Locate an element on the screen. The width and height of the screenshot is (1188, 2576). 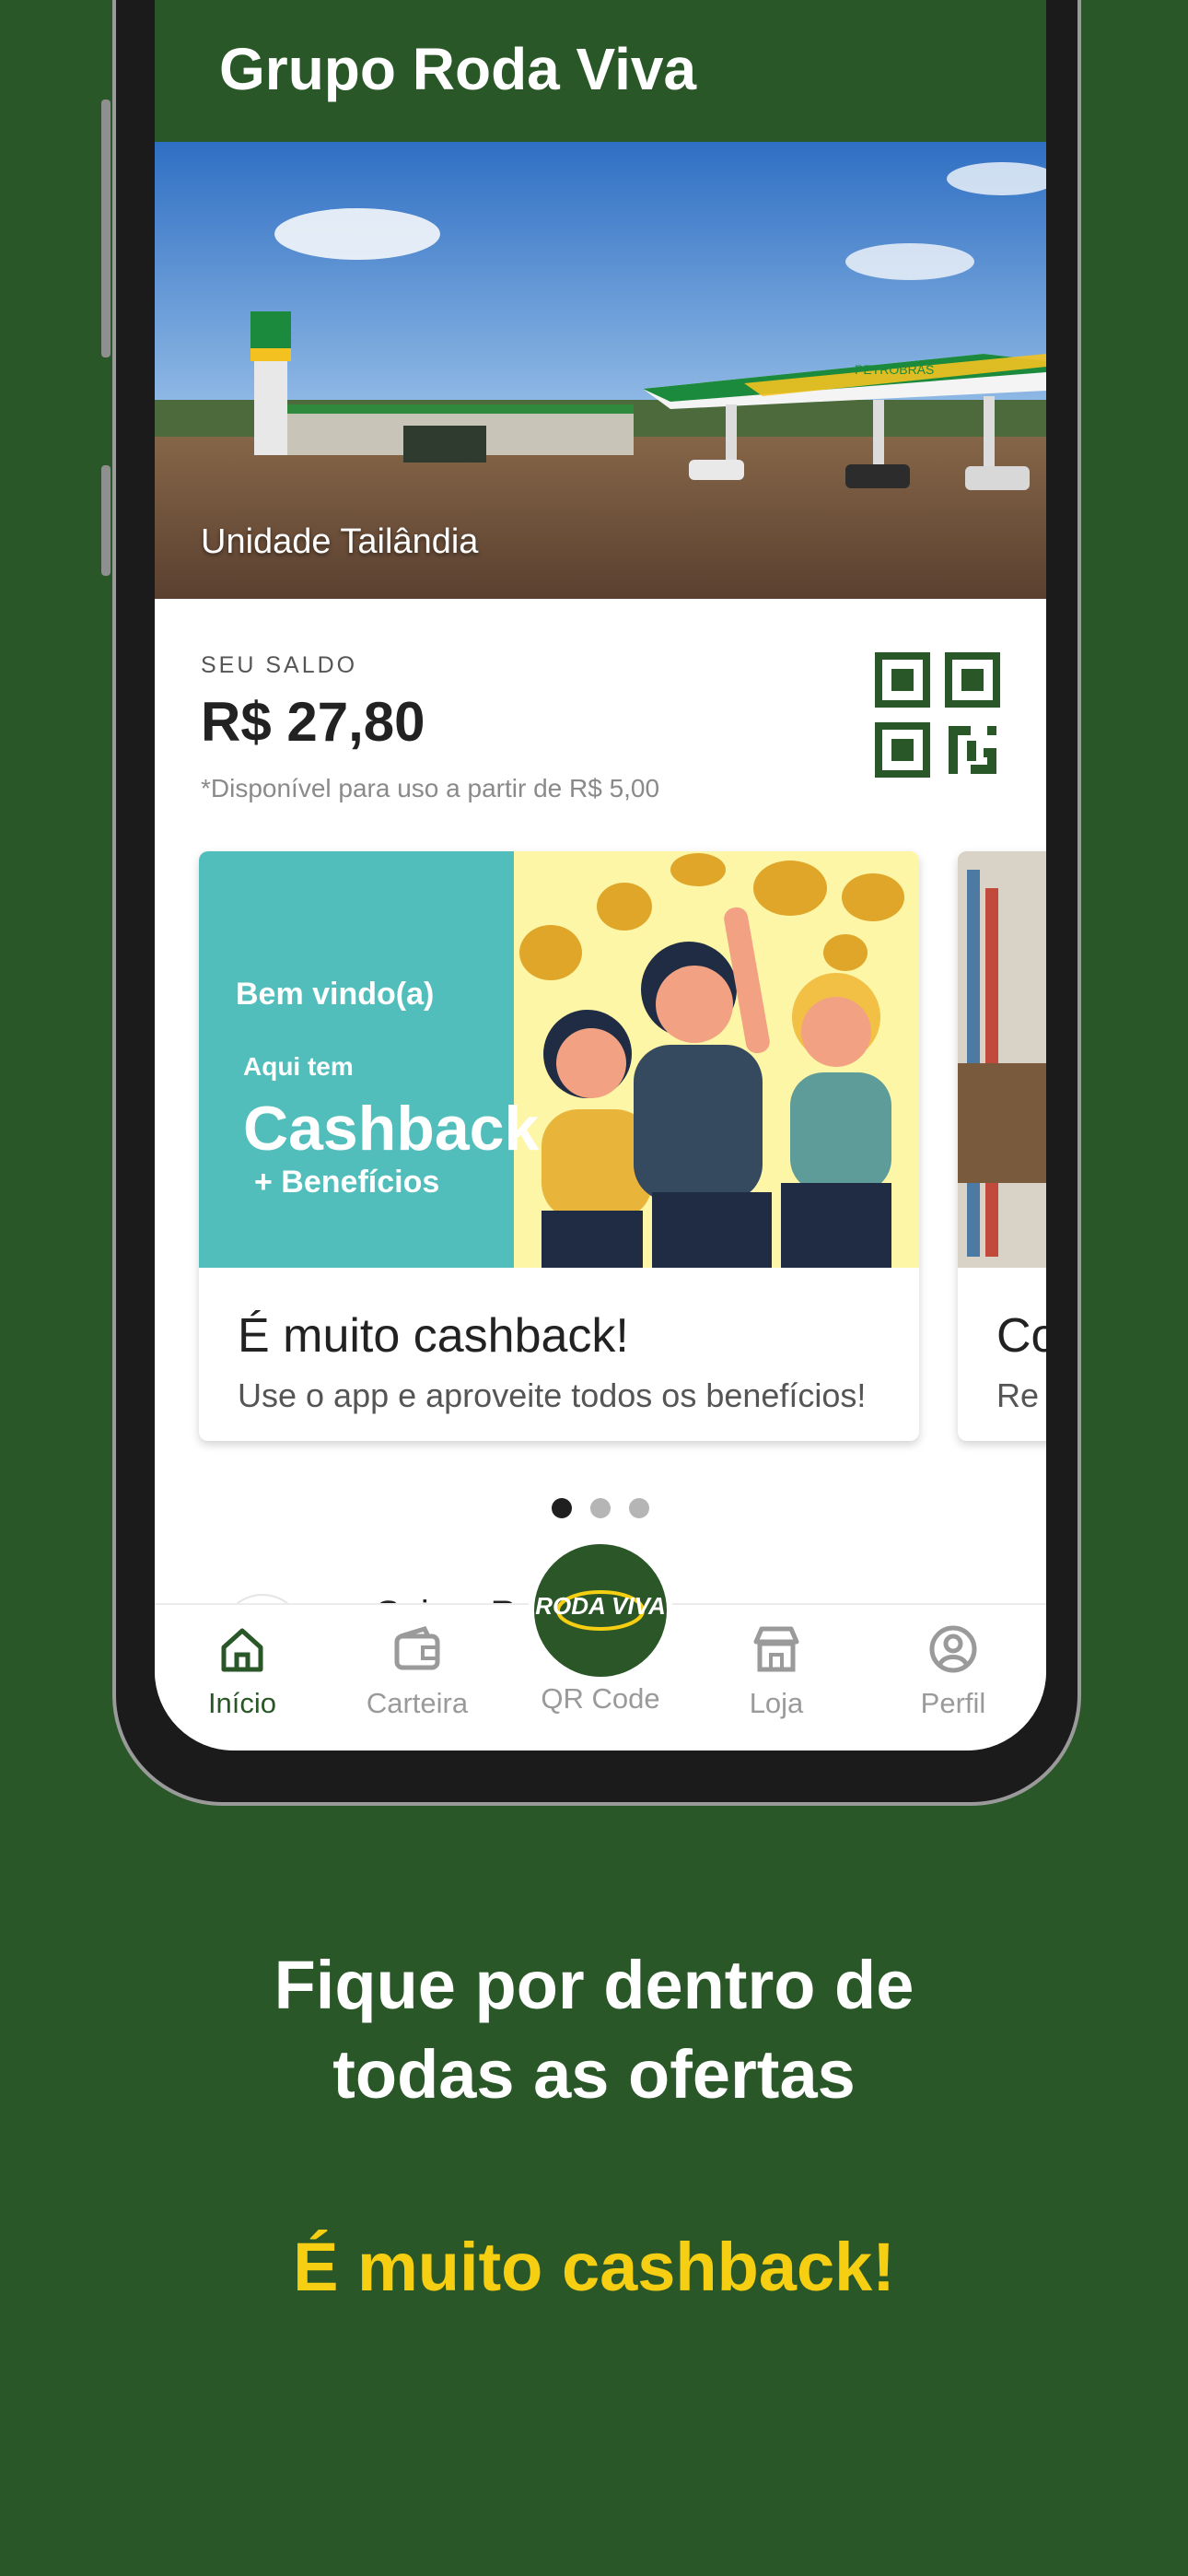
nav-label: Perfil is located at coordinates (953, 1703).